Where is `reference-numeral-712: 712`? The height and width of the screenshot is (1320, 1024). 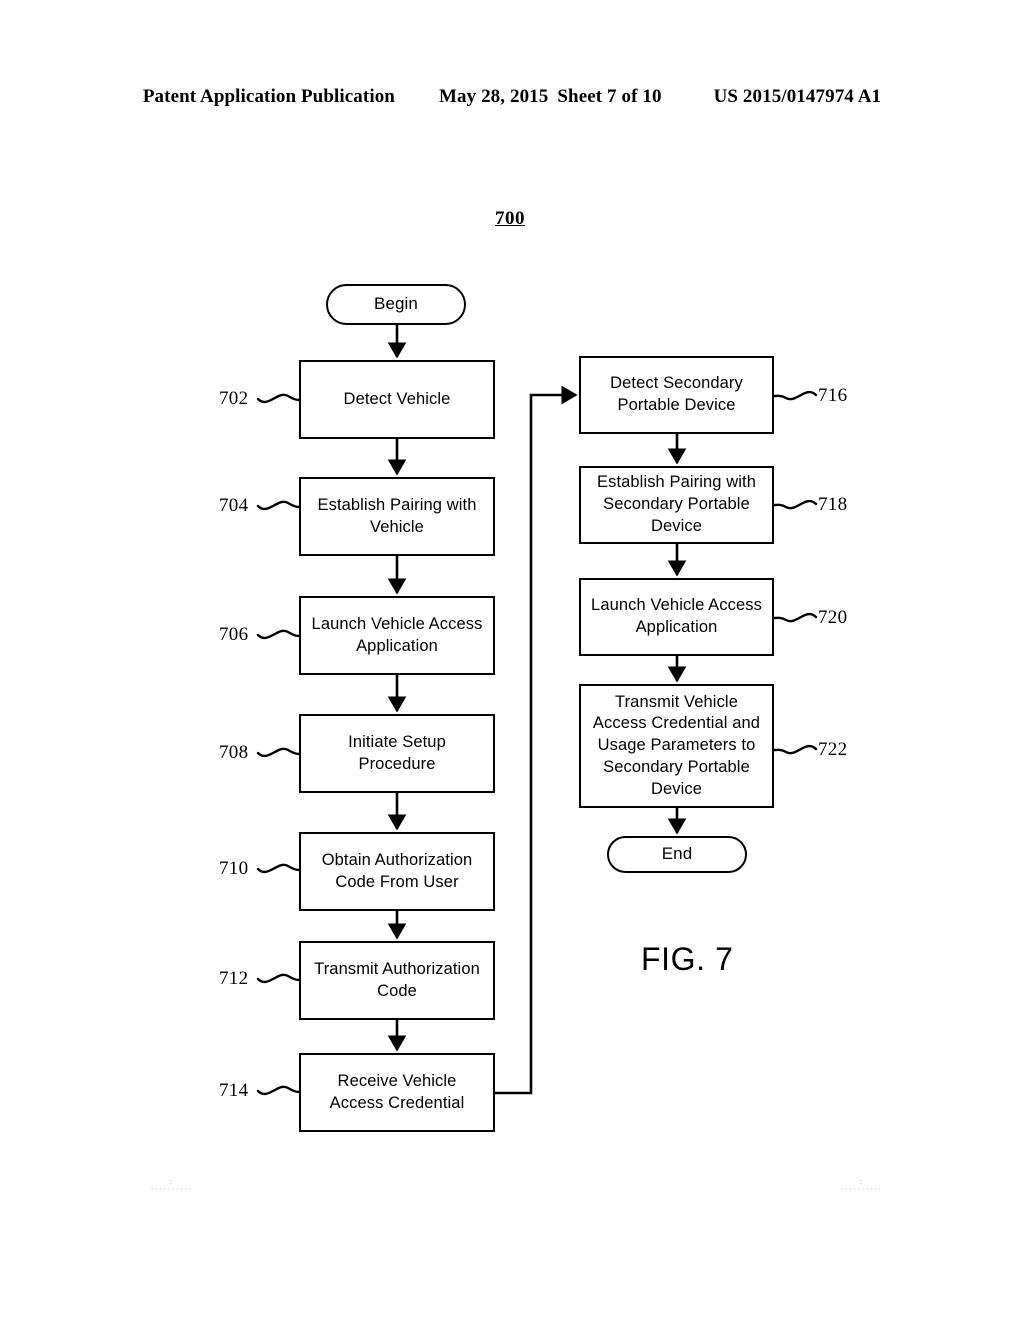
reference-numeral-712: 712 is located at coordinates (234, 978).